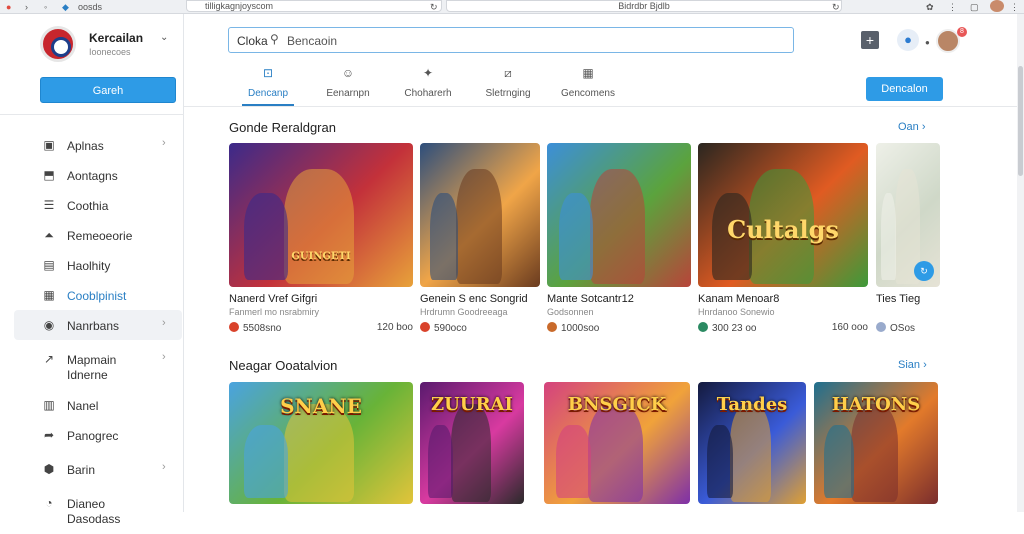 Image resolution: width=1024 pixels, height=534 pixels. Describe the element at coordinates (164, 143) in the screenshot. I see `chevron-right-icon: ›` at that location.